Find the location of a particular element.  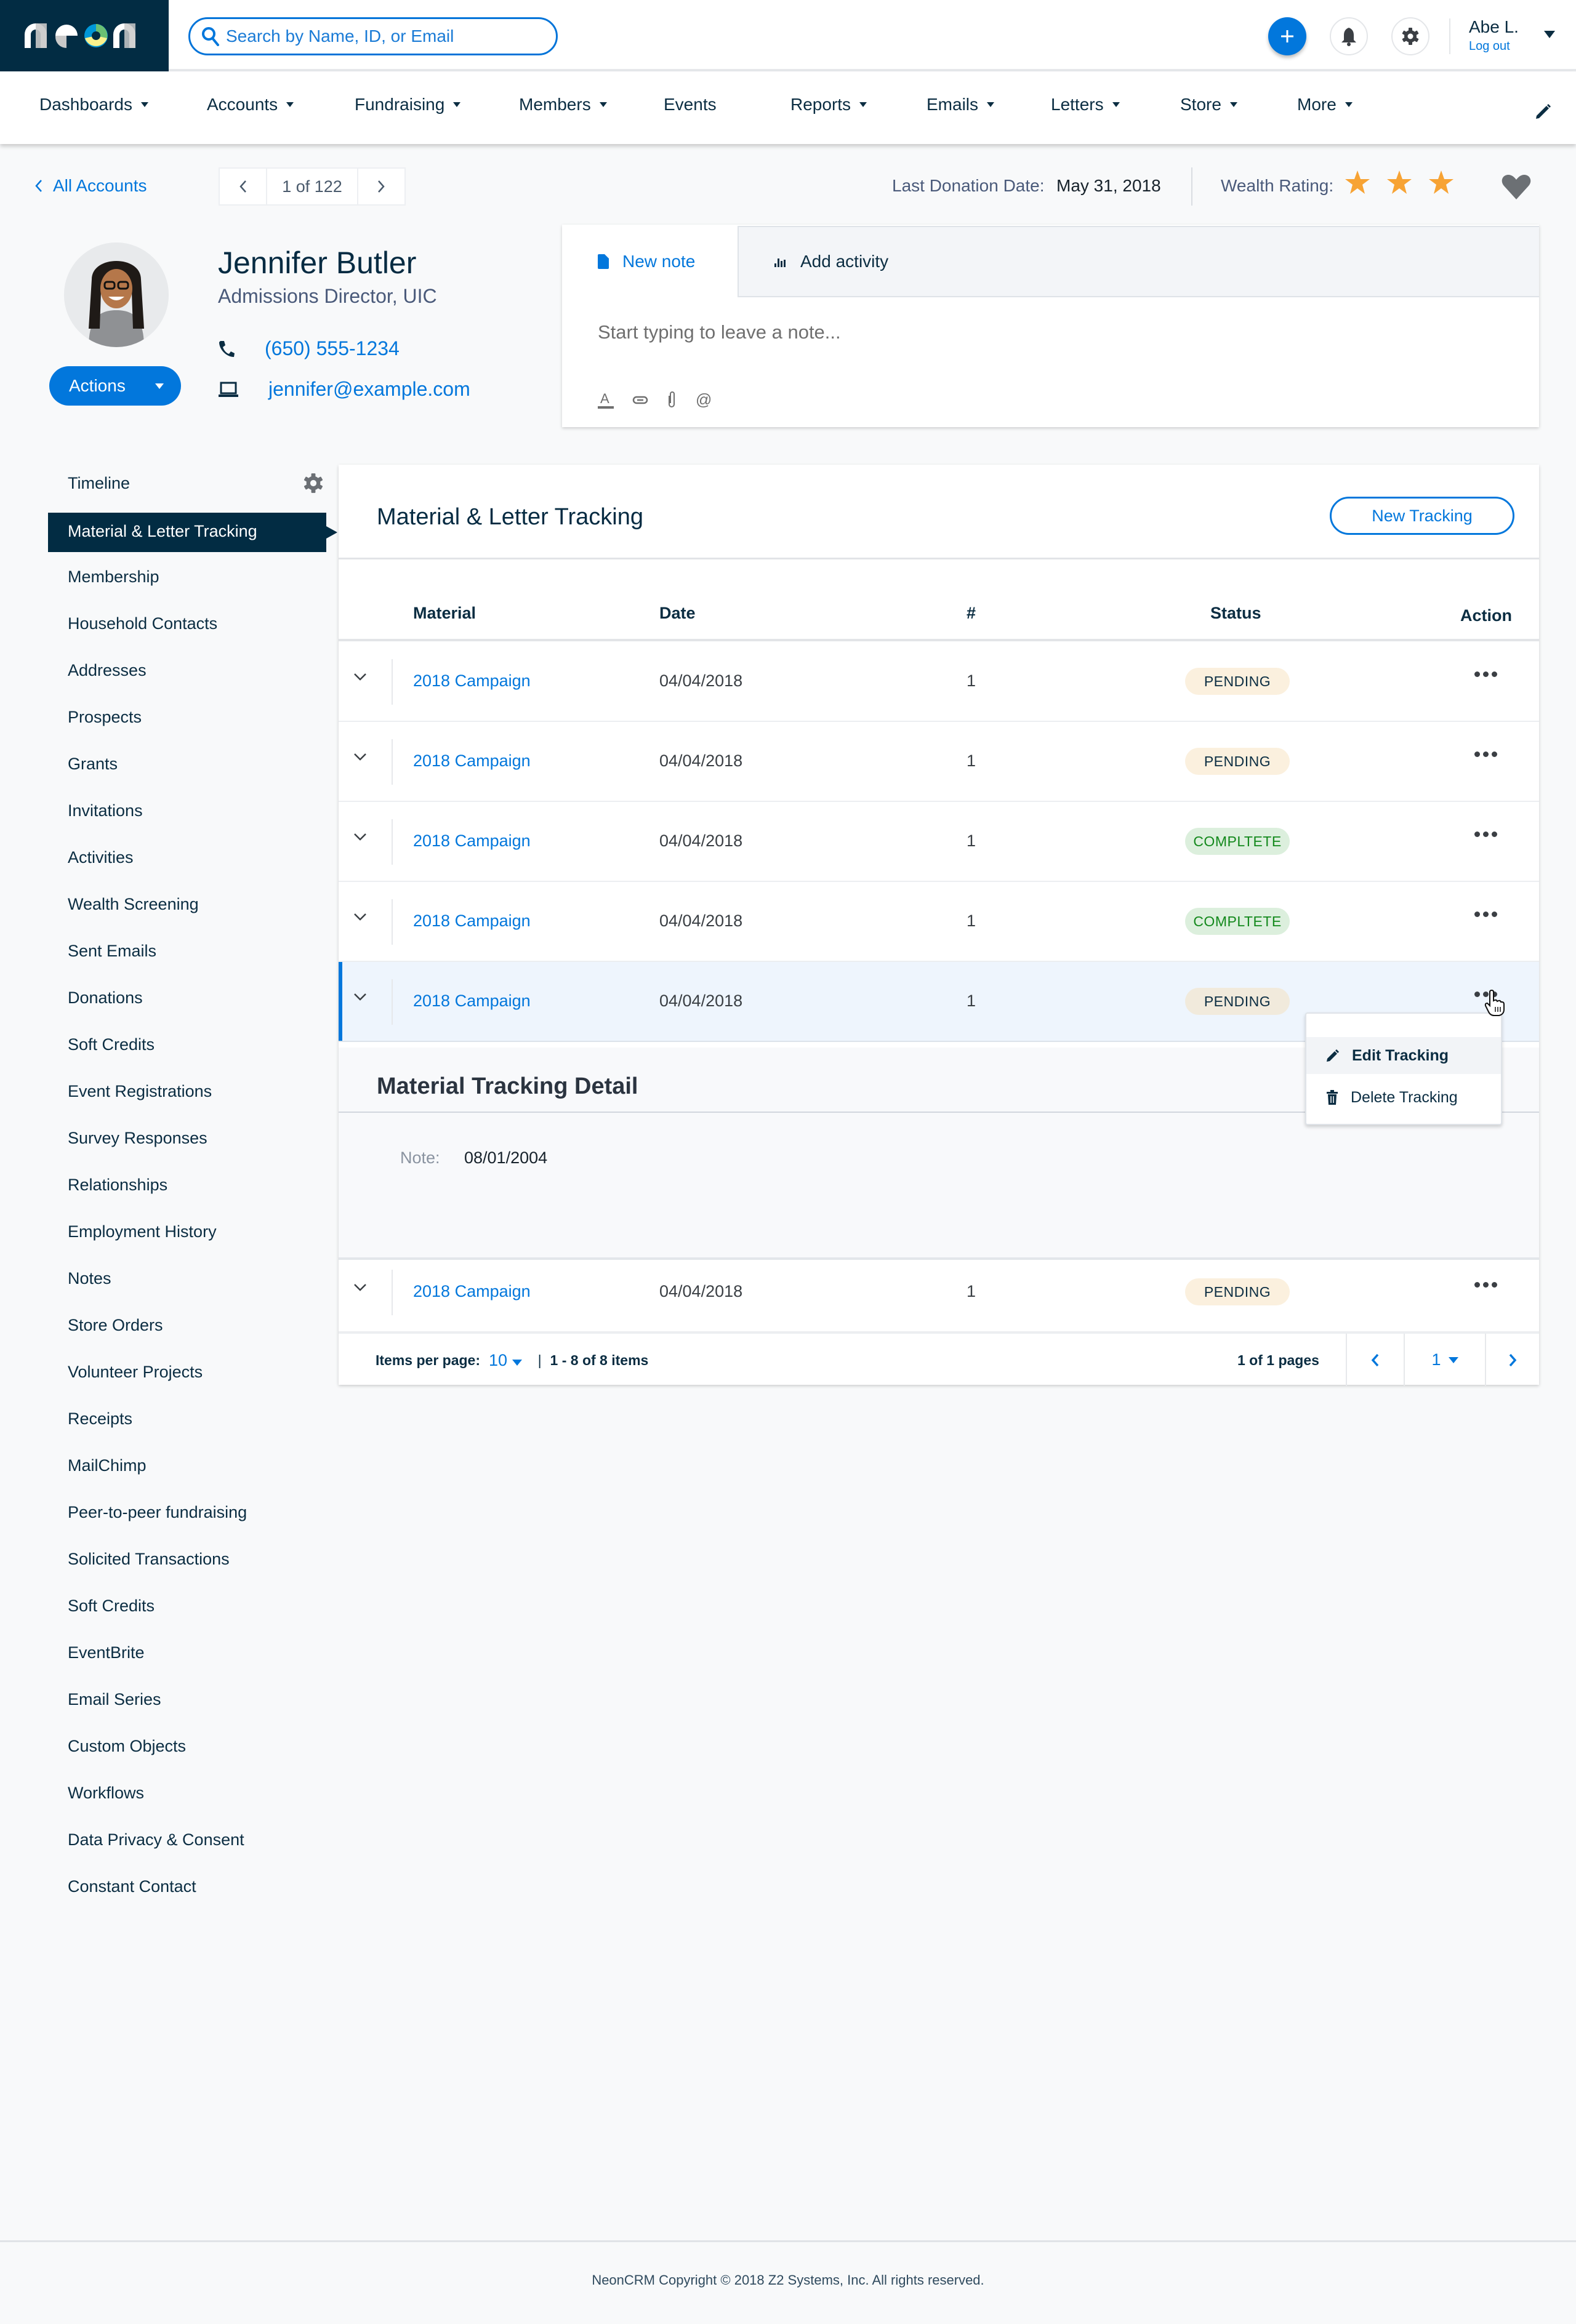

logout-link: Log out is located at coordinates (1489, 46).